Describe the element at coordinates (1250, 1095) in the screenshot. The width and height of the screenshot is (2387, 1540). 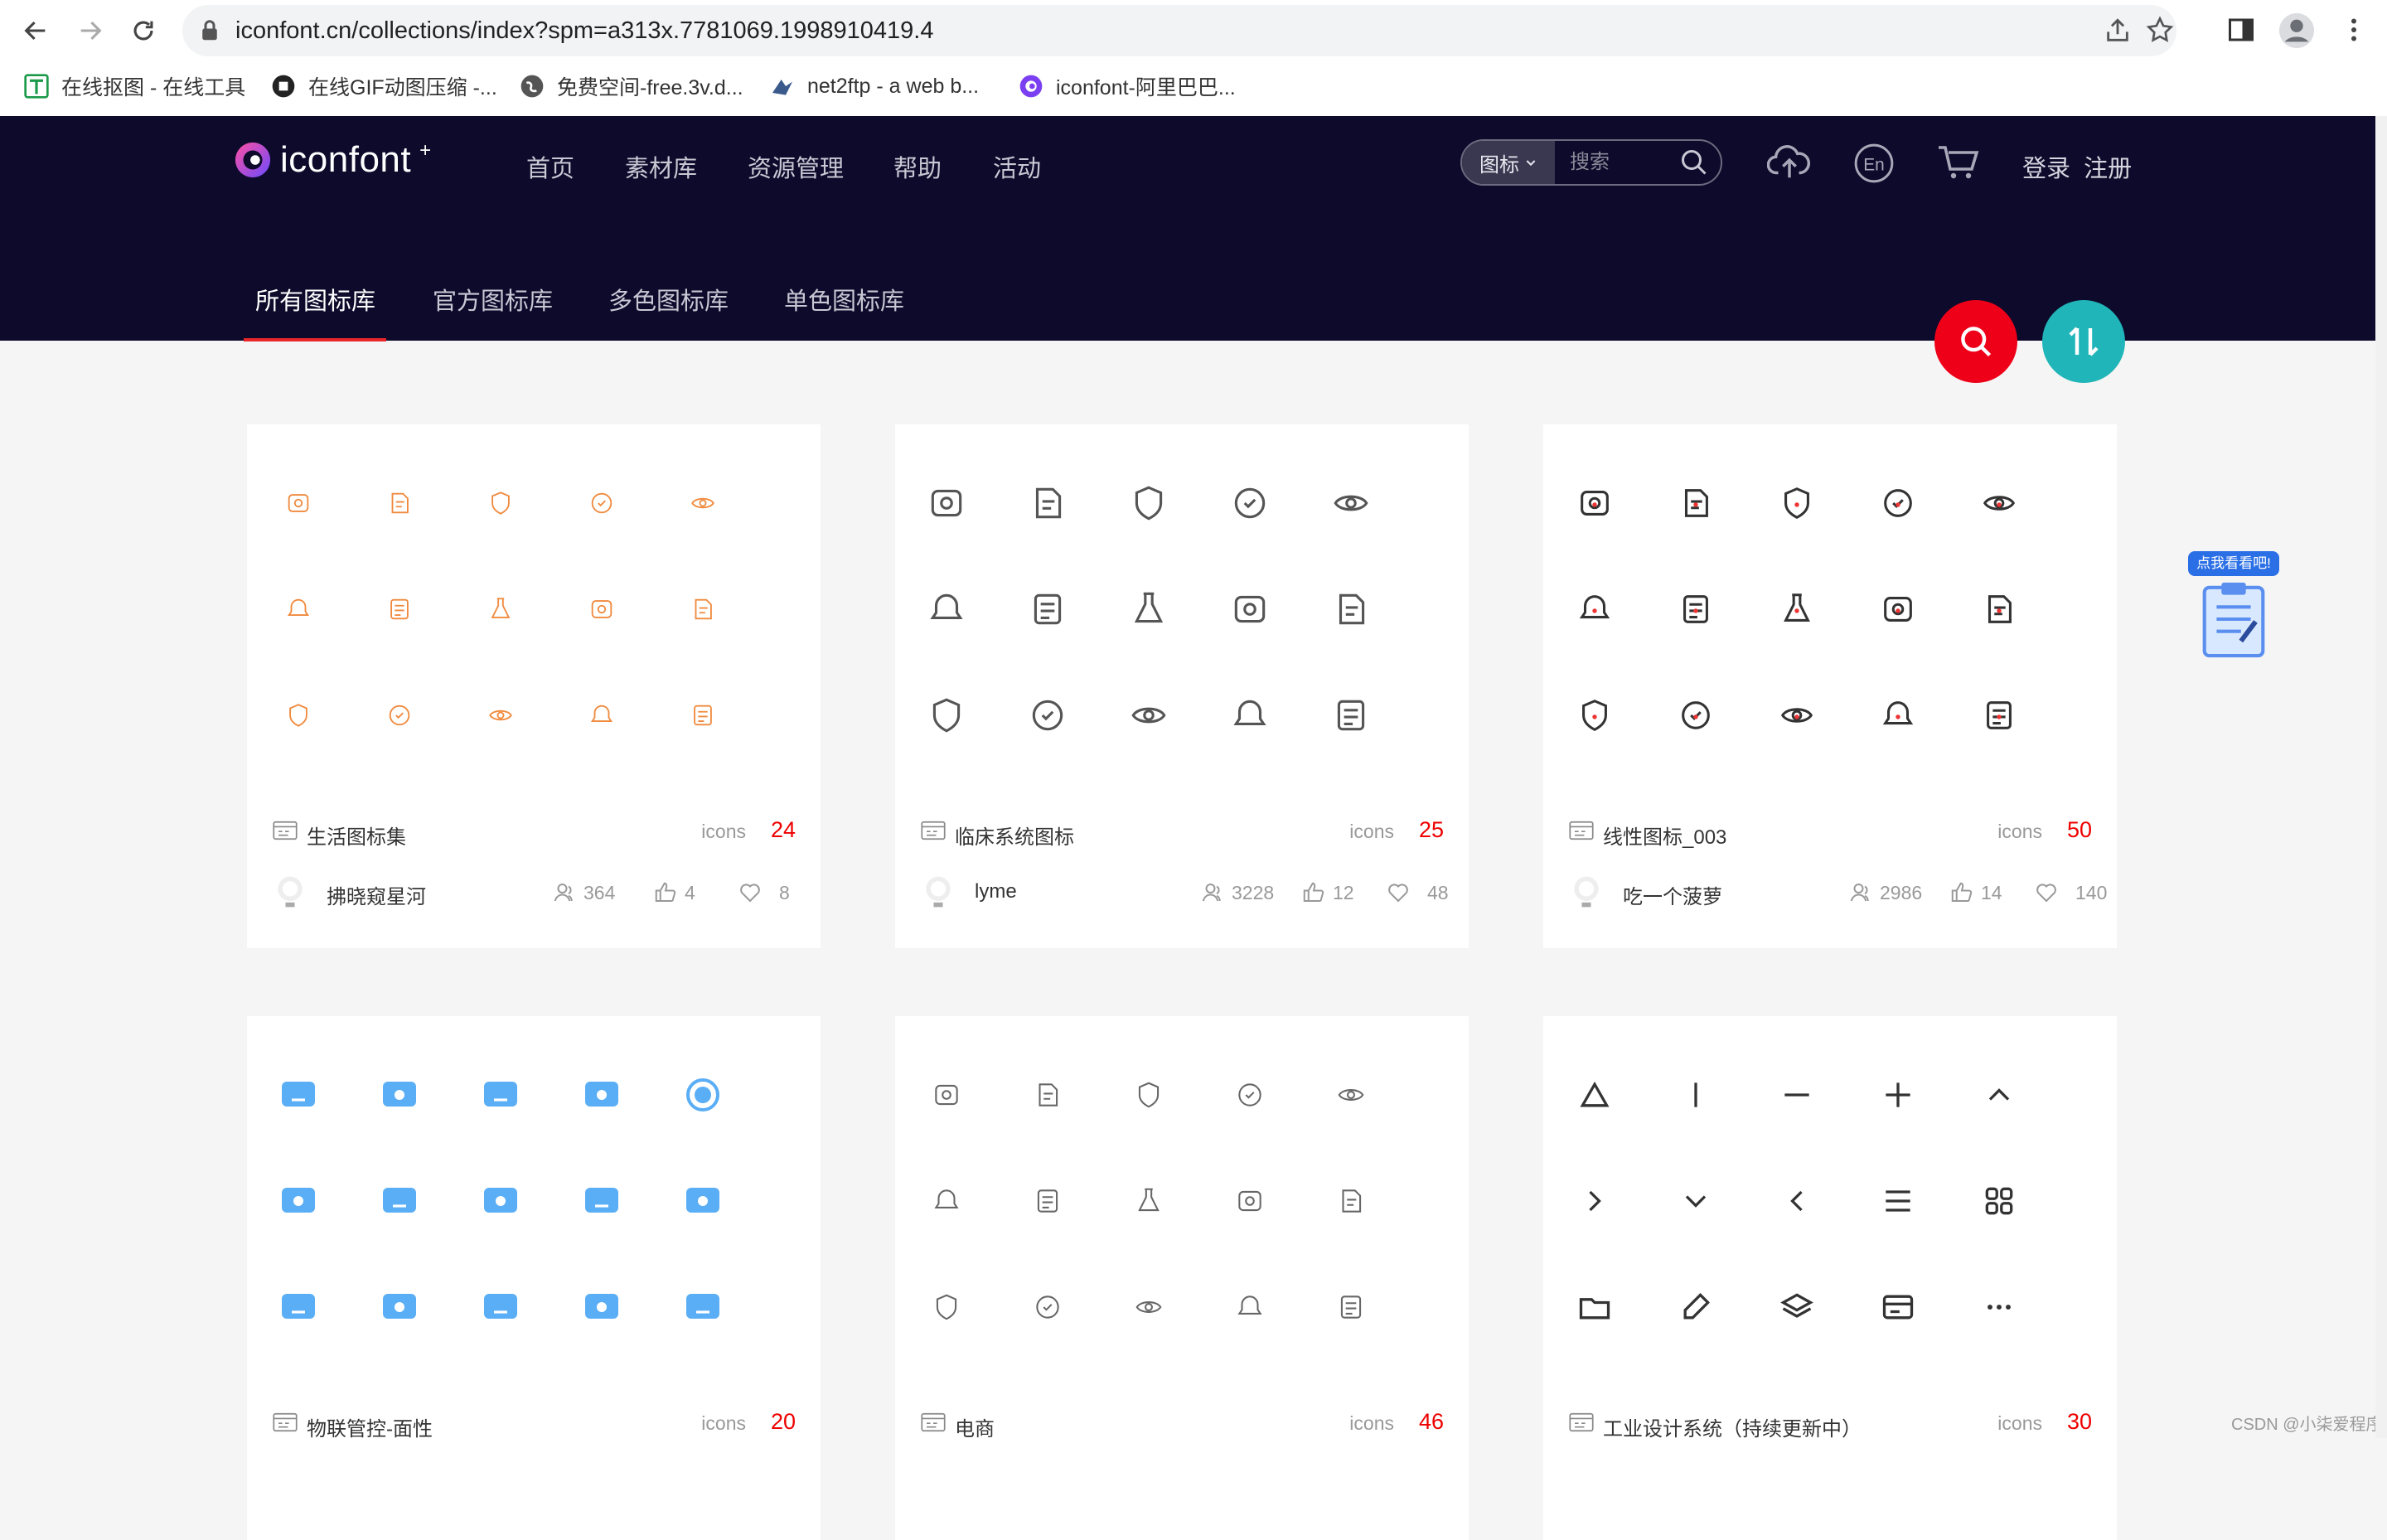
I see `chart-icon` at that location.